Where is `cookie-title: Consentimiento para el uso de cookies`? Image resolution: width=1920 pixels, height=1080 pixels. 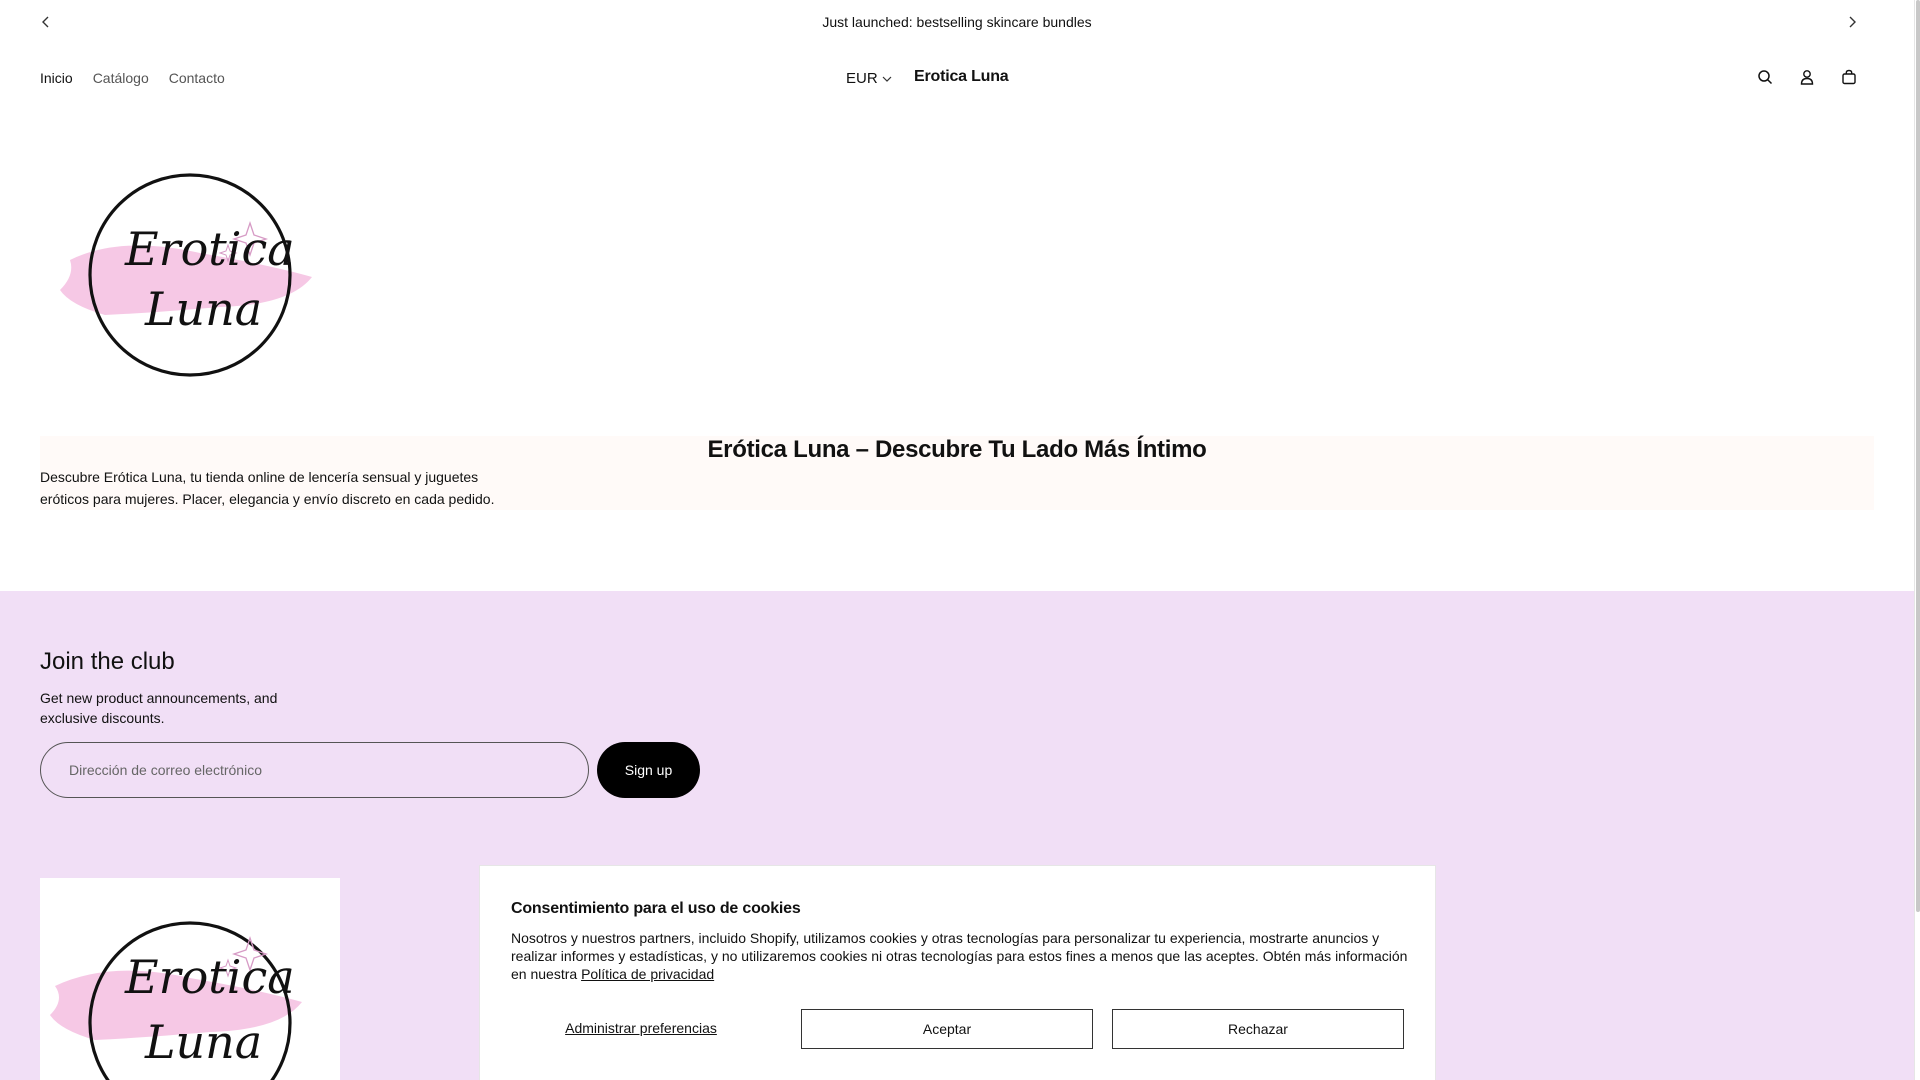
cookie-title: Consentimiento para el uso de cookies is located at coordinates (656, 908).